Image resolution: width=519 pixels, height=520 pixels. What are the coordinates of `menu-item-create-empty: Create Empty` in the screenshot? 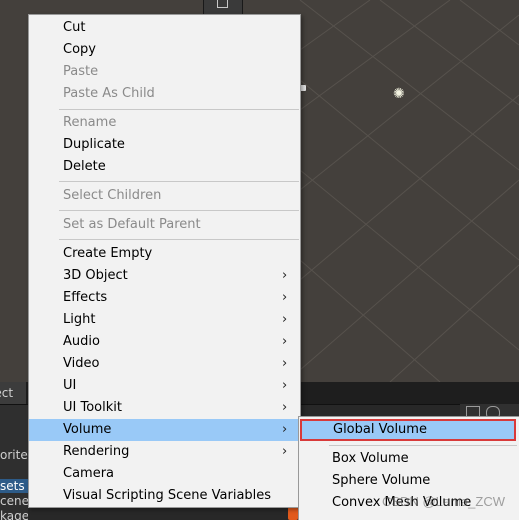 It's located at (164, 254).